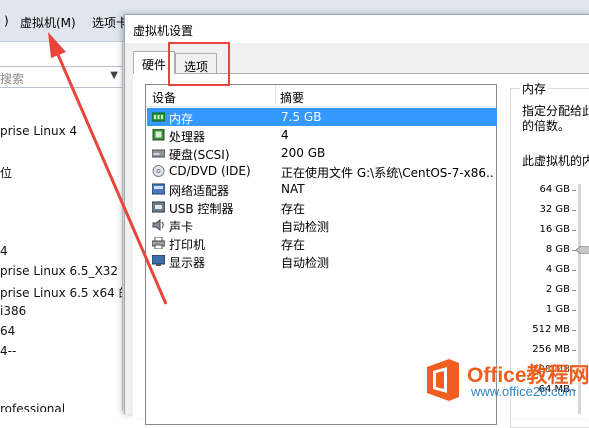 The width and height of the screenshot is (589, 428). Describe the element at coordinates (158, 135) in the screenshot. I see `cpu-icon` at that location.